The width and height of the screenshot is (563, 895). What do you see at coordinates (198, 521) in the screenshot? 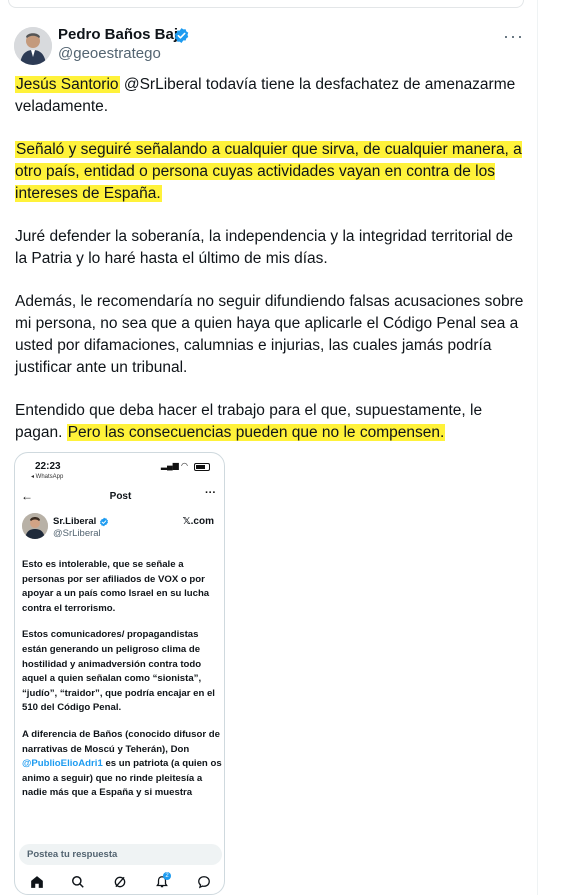
I see `source-label: 𝕏.com` at bounding box center [198, 521].